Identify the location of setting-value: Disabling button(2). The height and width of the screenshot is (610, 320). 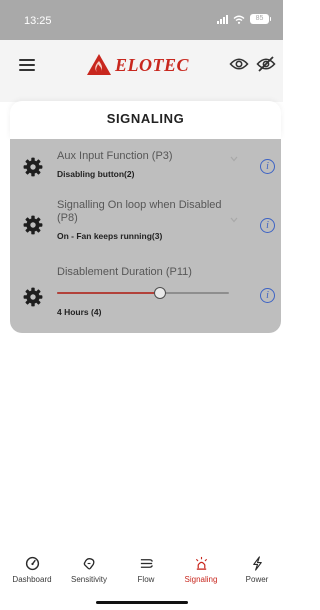
(96, 174).